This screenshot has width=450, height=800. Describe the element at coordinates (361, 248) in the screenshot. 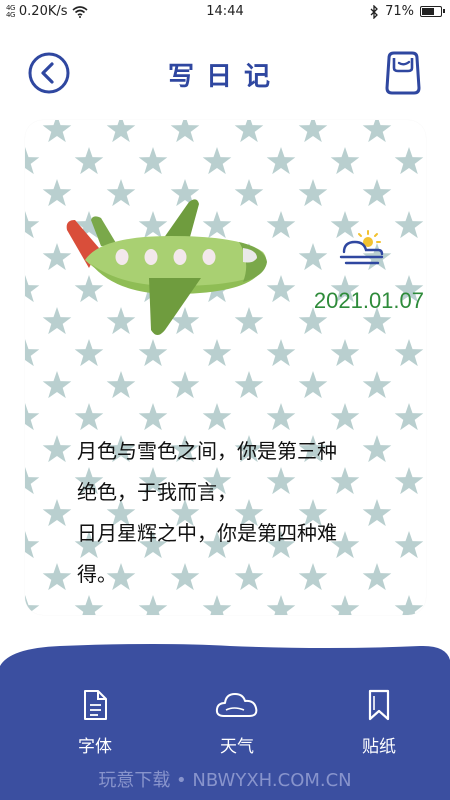

I see `sun-behind-cloud-icon` at that location.